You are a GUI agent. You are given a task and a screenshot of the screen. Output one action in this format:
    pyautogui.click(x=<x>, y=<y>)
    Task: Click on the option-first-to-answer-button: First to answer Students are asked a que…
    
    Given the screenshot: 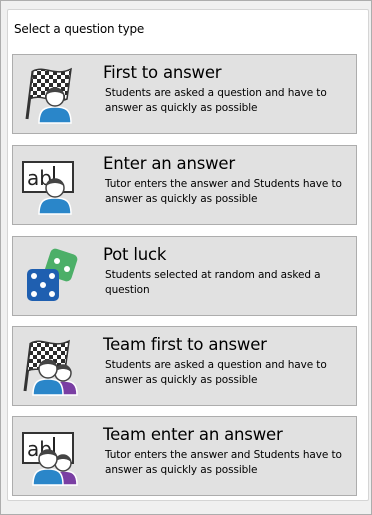 What is the action you would take?
    pyautogui.click(x=184, y=94)
    